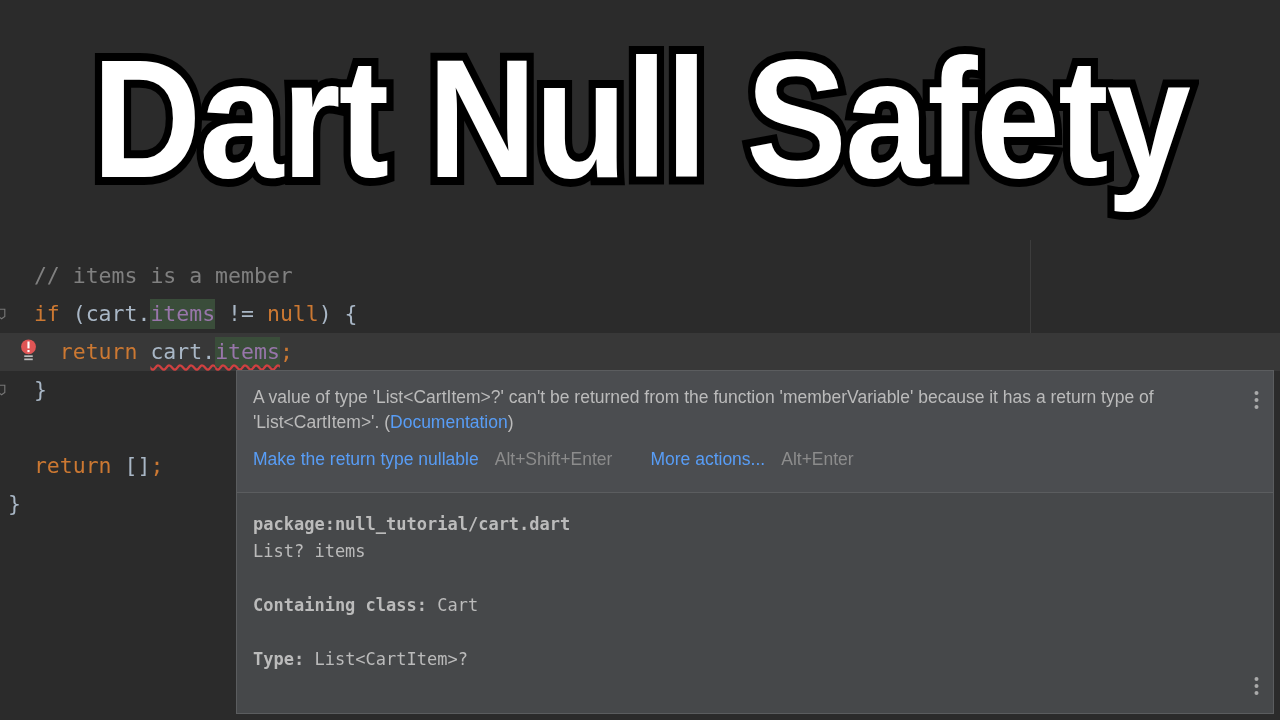 The width and height of the screenshot is (1280, 720). What do you see at coordinates (309, 551) in the screenshot?
I see `doc-text: List? items` at bounding box center [309, 551].